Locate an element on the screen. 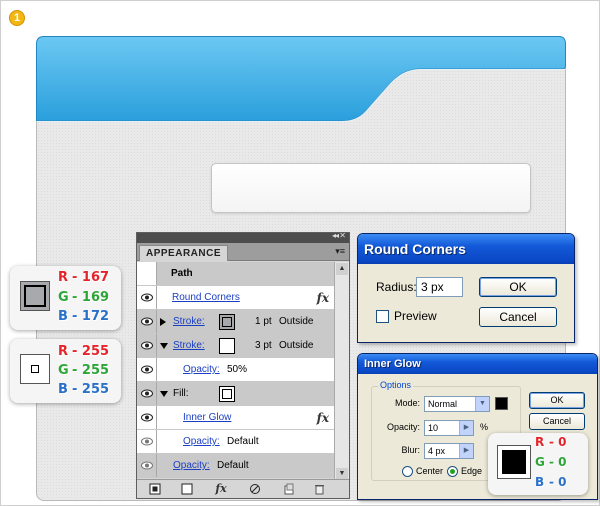 This screenshot has height=506, width=600. opacity-value: 10 is located at coordinates (433, 428).